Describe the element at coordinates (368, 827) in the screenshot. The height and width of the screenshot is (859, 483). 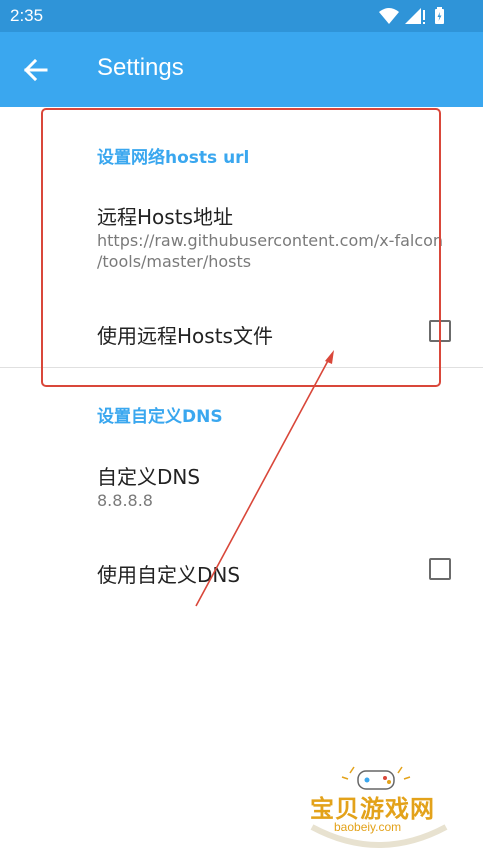
I see `watermark-url: baobeiy.com` at that location.